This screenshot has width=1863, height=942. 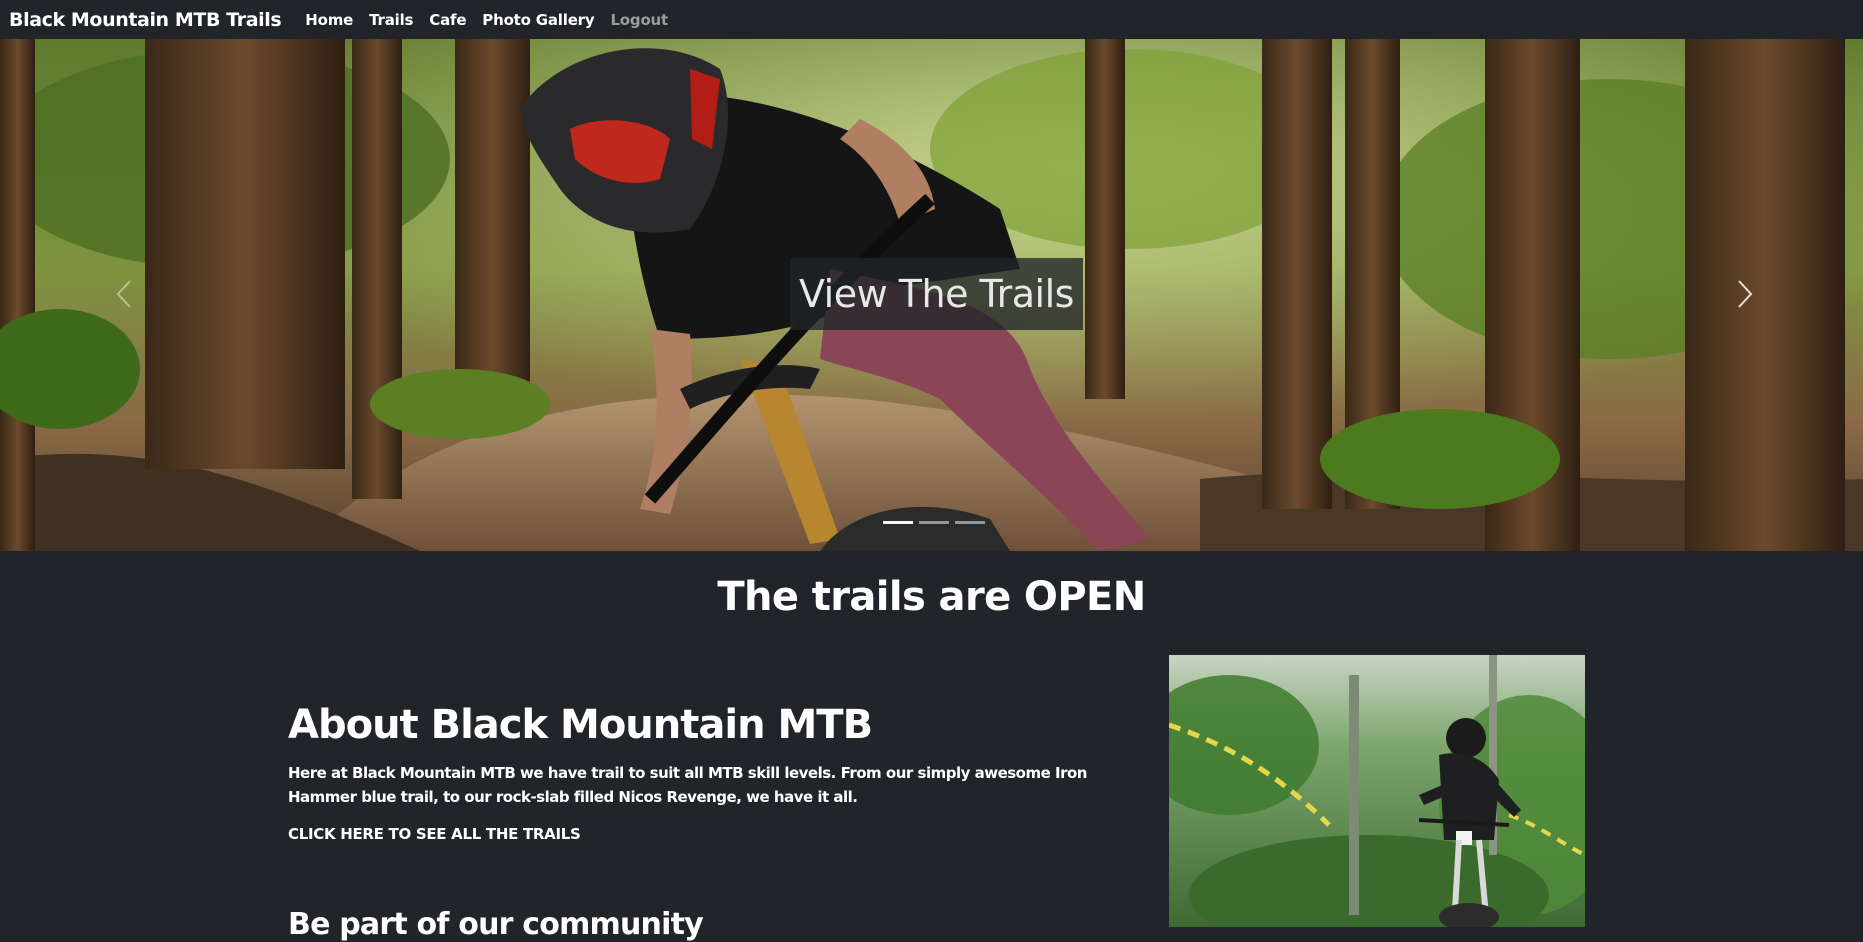 I want to click on brand-link: Black Mountain MTB Trails, so click(x=145, y=20).